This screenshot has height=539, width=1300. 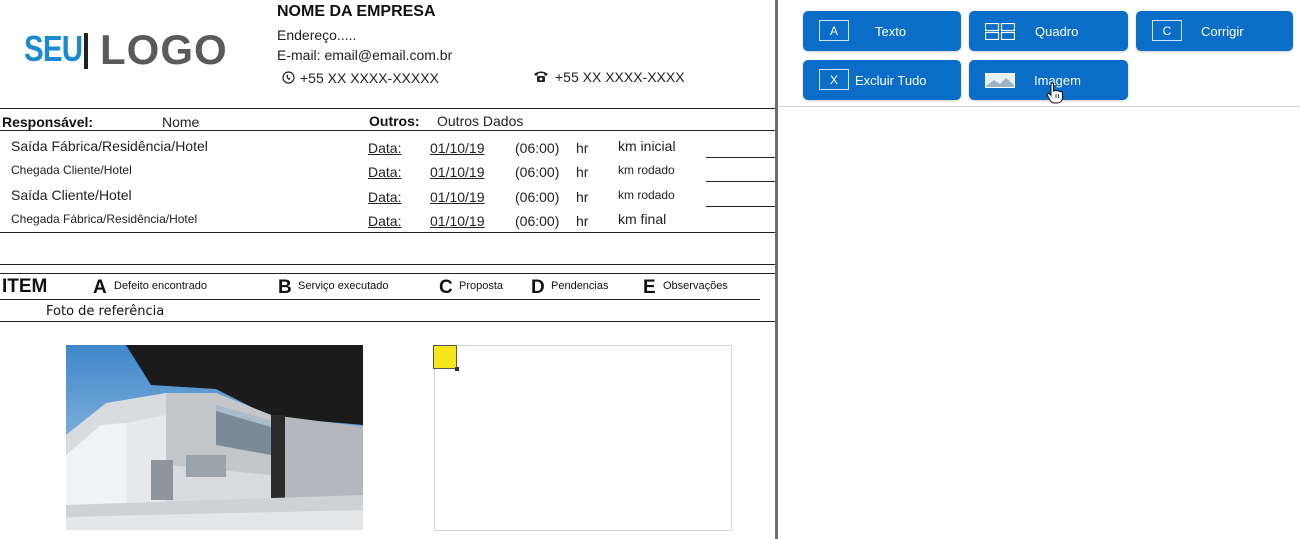 What do you see at coordinates (776, 269) in the screenshot?
I see `panel-divider` at bounding box center [776, 269].